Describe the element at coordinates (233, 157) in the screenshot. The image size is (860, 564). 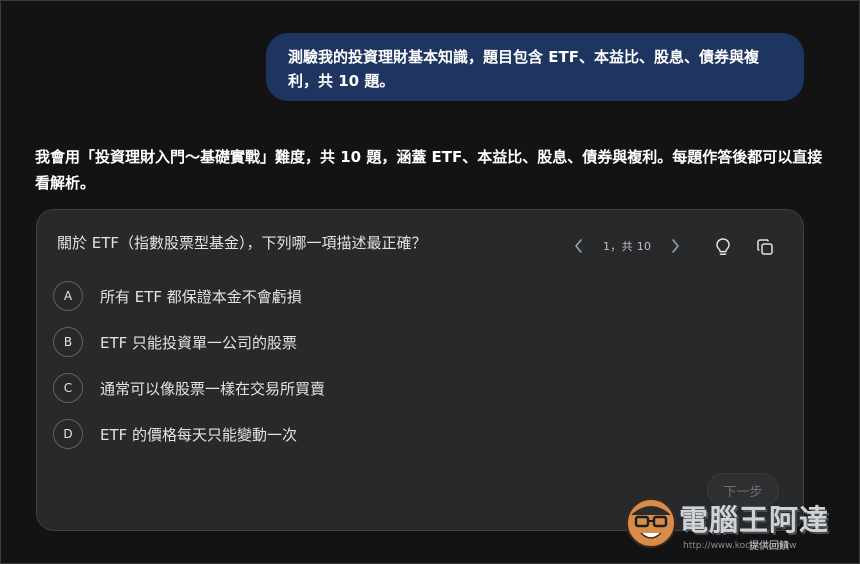
I see `intro-text-before: 我會用「投資理財入門～基礎實戰」難度，共 10 題，涵蓋` at that location.